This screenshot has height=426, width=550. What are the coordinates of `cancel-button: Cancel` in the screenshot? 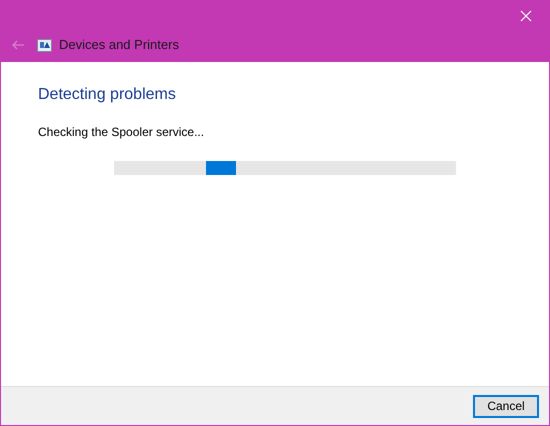 It's located at (506, 406).